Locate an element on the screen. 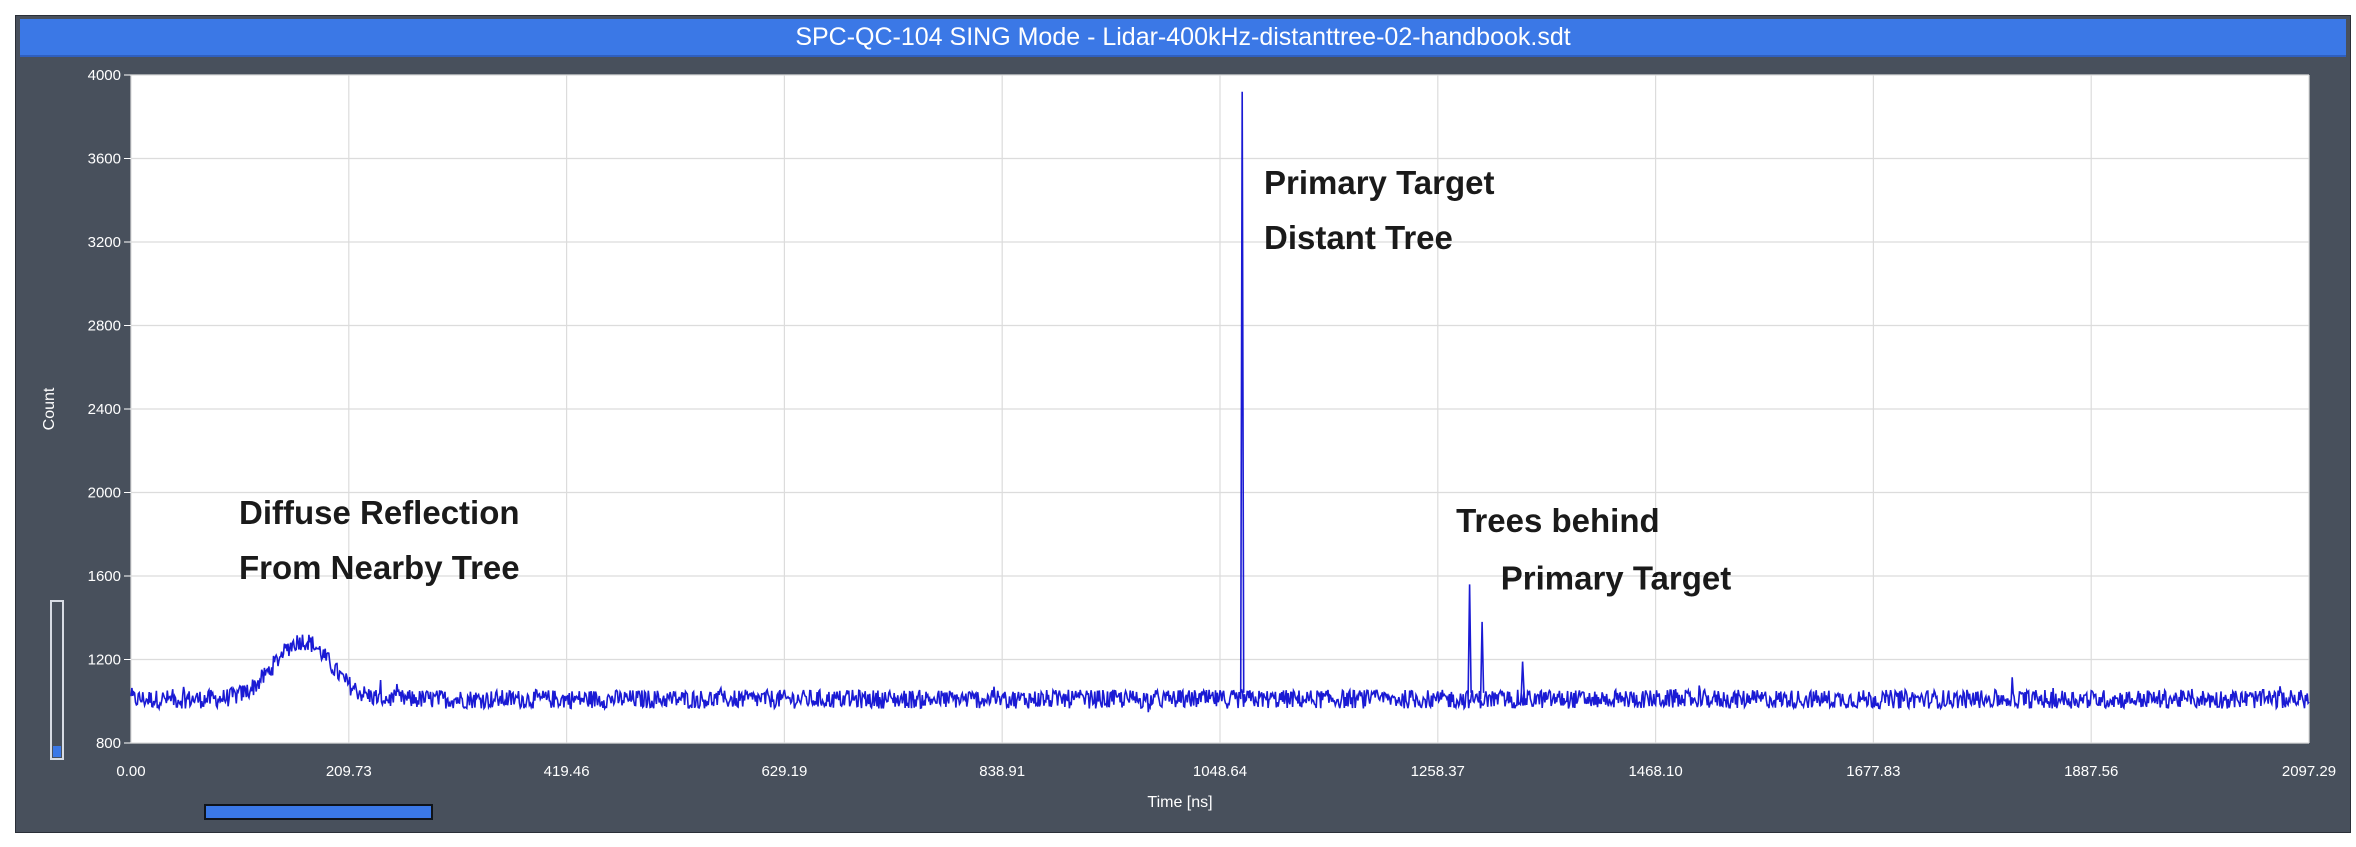 This screenshot has height=847, width=2356. y-tick-label: 3600 is located at coordinates (104, 159).